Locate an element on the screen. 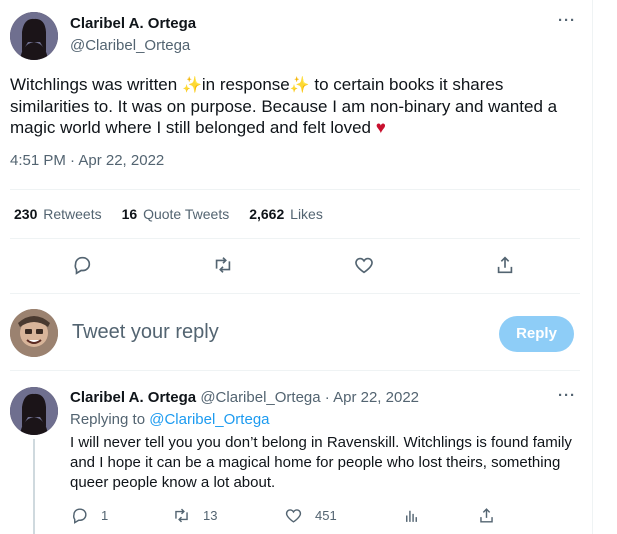 The height and width of the screenshot is (534, 617). reply-button: Reply is located at coordinates (536, 334).